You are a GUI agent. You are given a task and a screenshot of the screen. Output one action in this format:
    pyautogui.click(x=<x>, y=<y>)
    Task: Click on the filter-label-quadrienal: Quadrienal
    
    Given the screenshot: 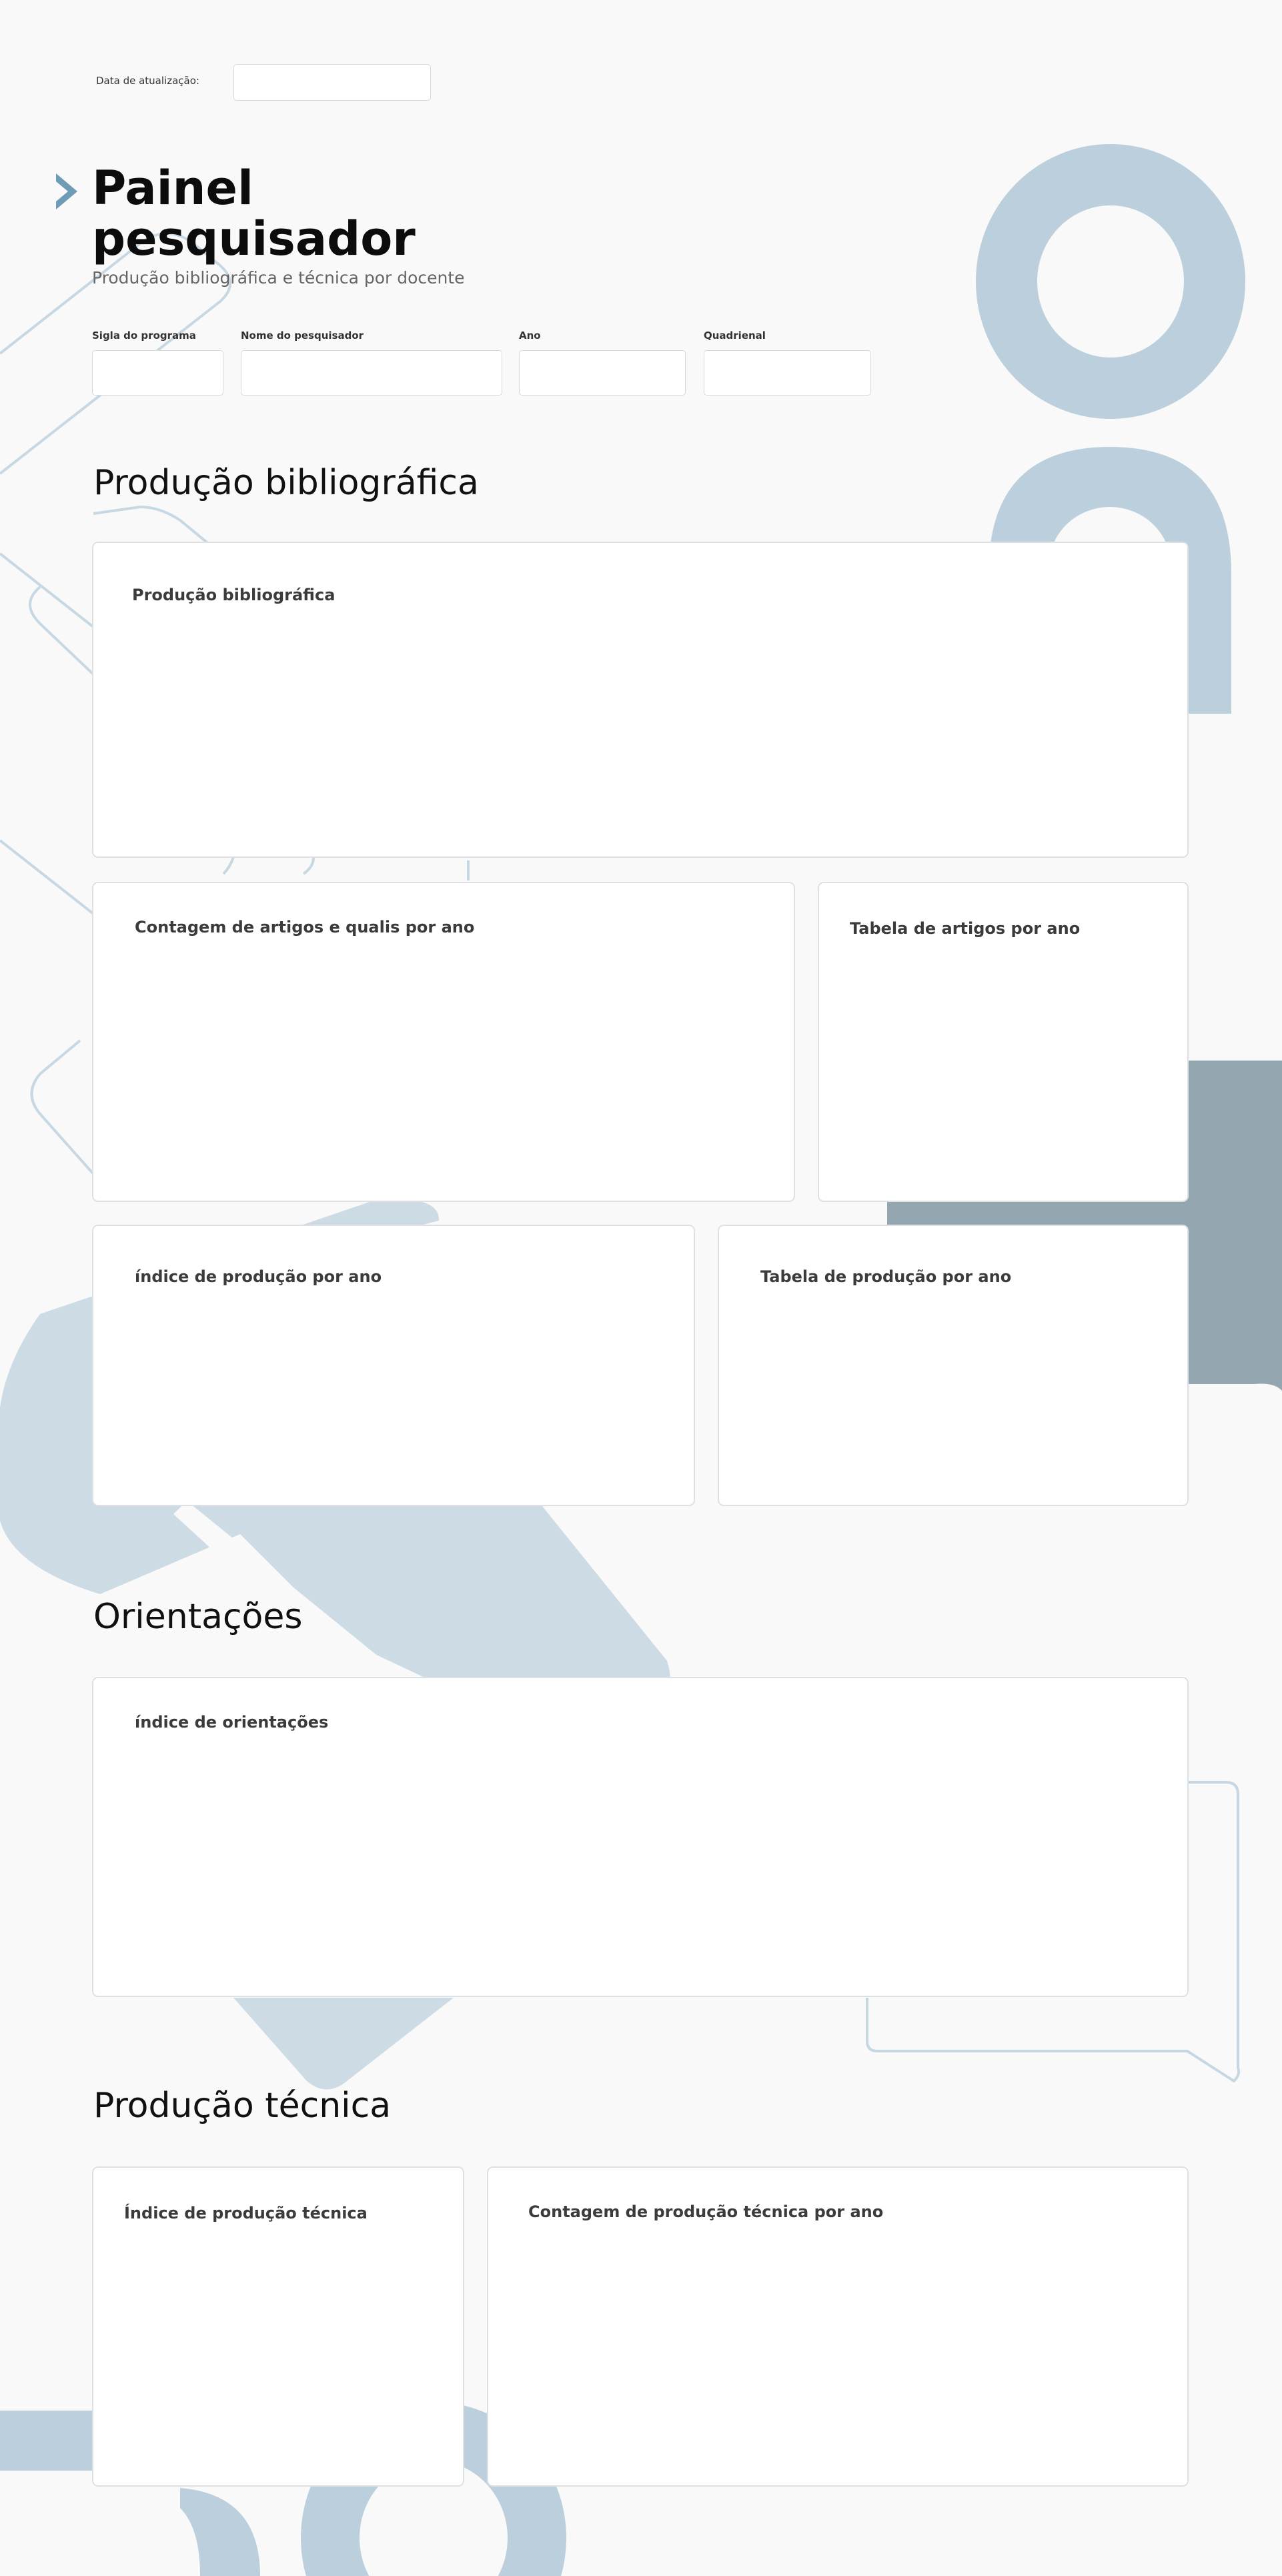 What is the action you would take?
    pyautogui.click(x=735, y=336)
    